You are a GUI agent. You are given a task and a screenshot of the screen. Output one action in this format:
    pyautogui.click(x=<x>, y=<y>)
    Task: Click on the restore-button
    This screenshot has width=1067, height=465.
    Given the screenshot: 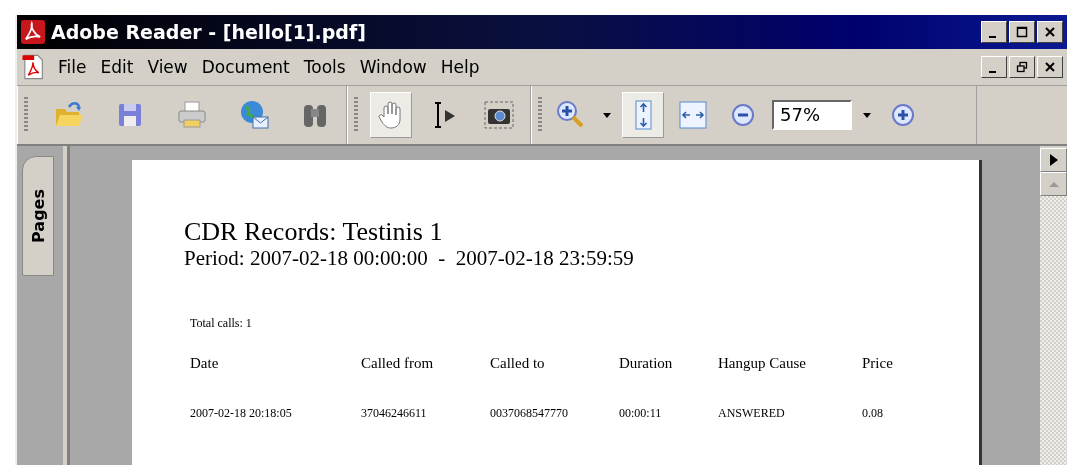 What is the action you would take?
    pyautogui.click(x=1022, y=67)
    